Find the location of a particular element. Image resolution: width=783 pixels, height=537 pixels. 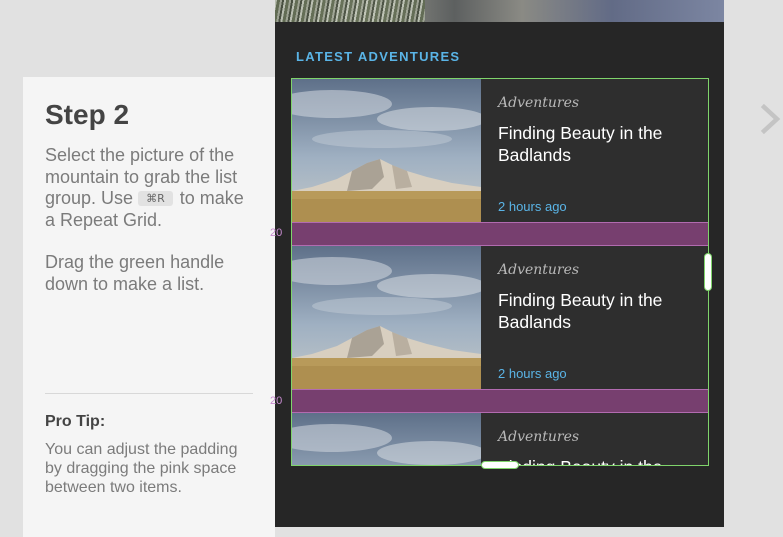

chevron-right-icon is located at coordinates (770, 119).